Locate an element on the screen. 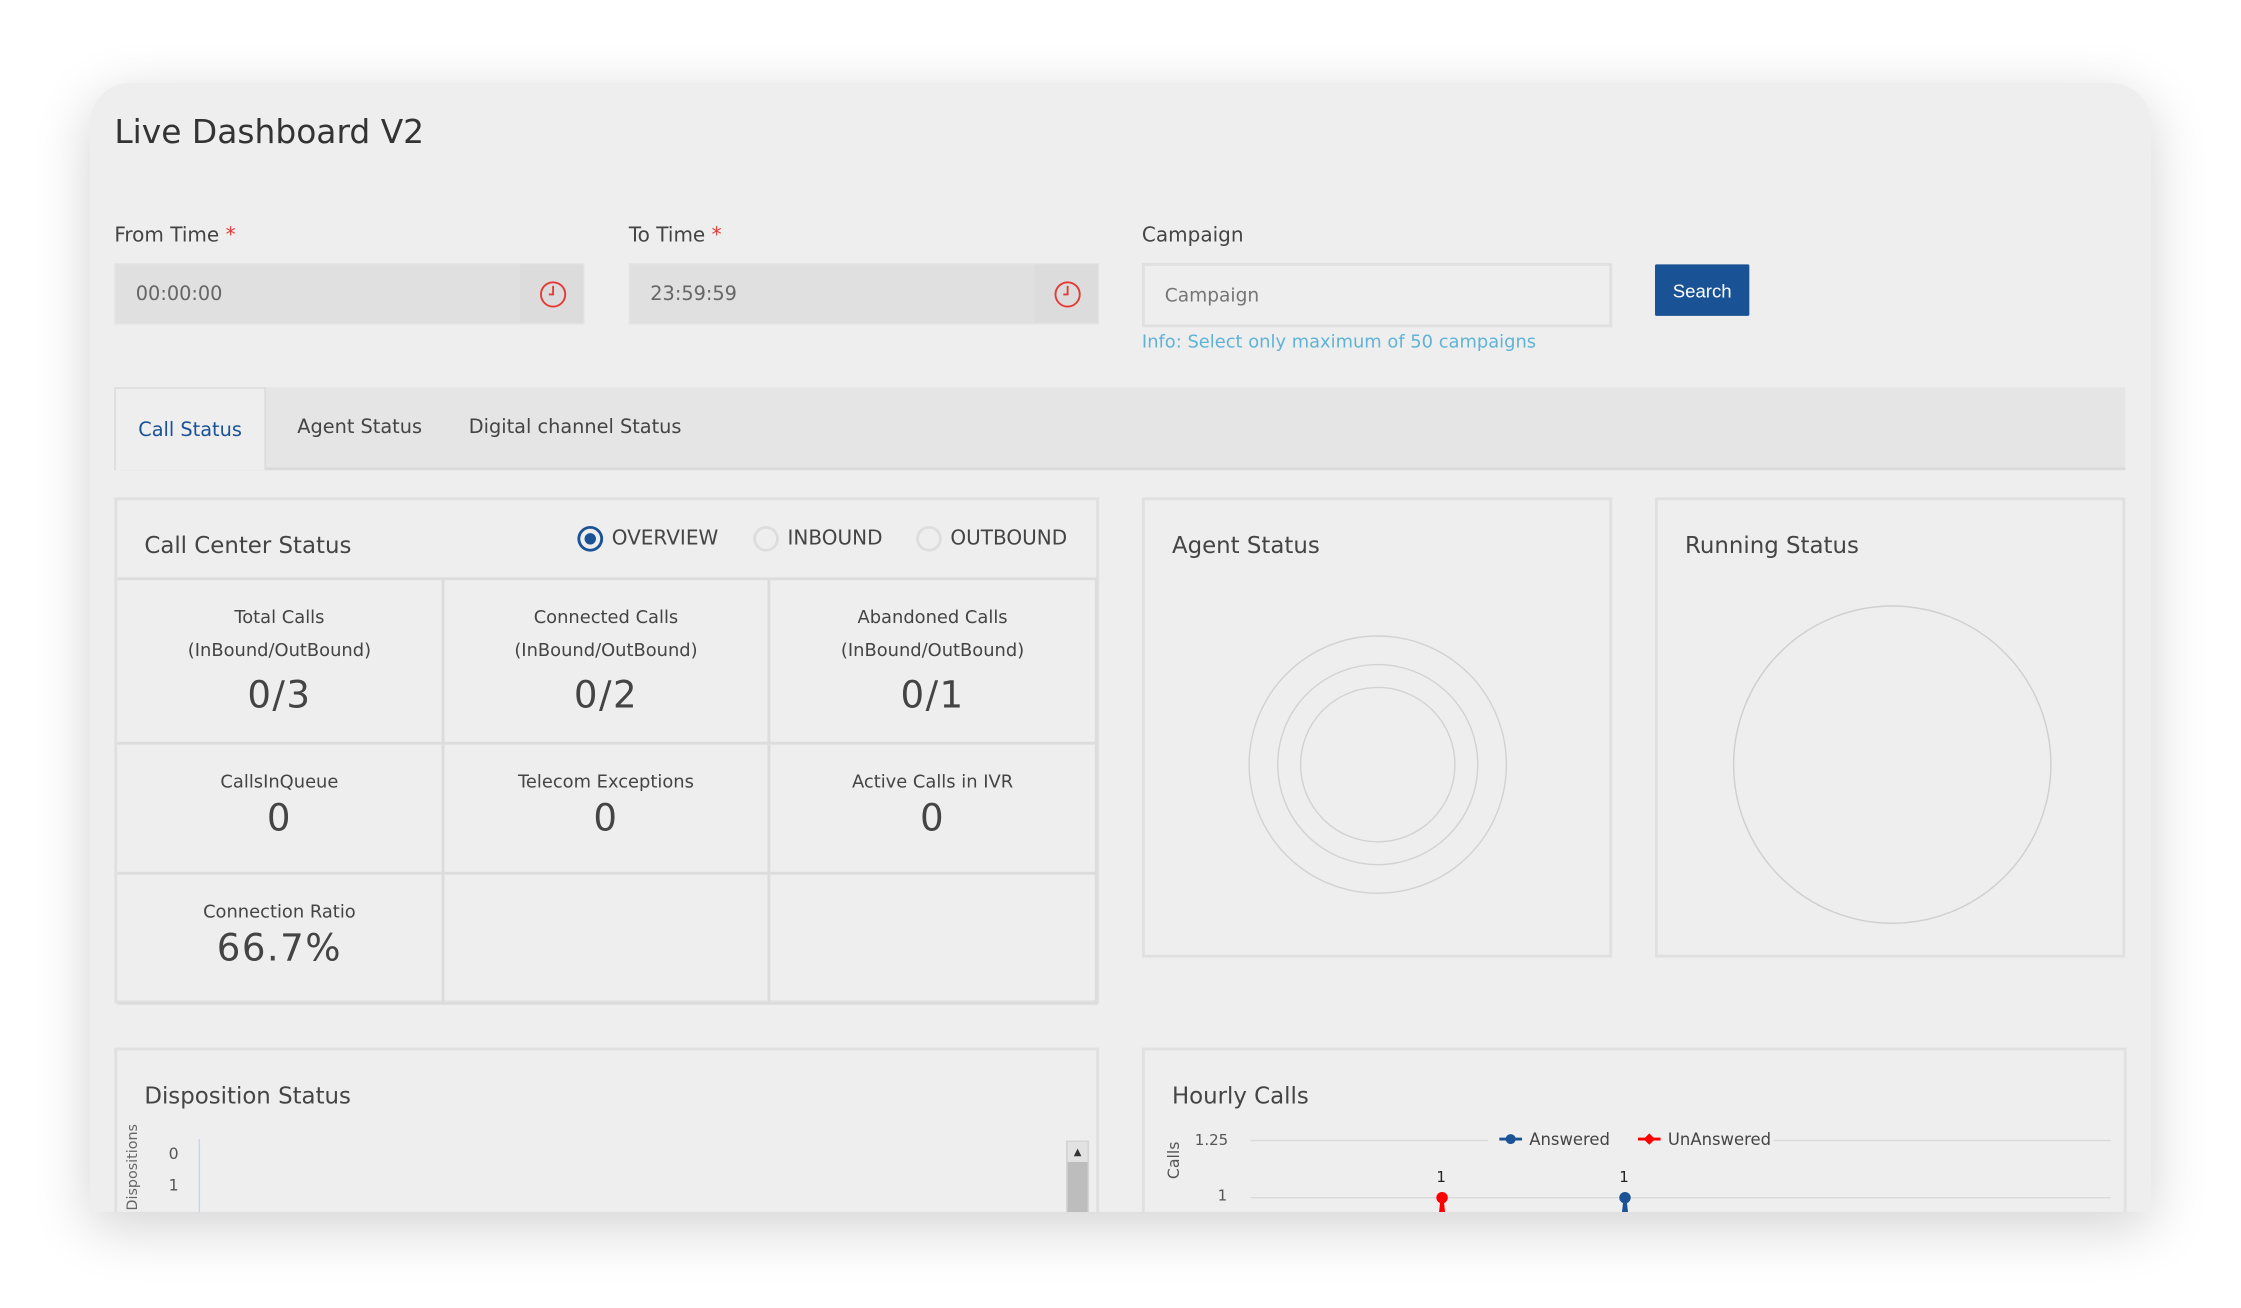  legend-answered: Answered is located at coordinates (1554, 1139).